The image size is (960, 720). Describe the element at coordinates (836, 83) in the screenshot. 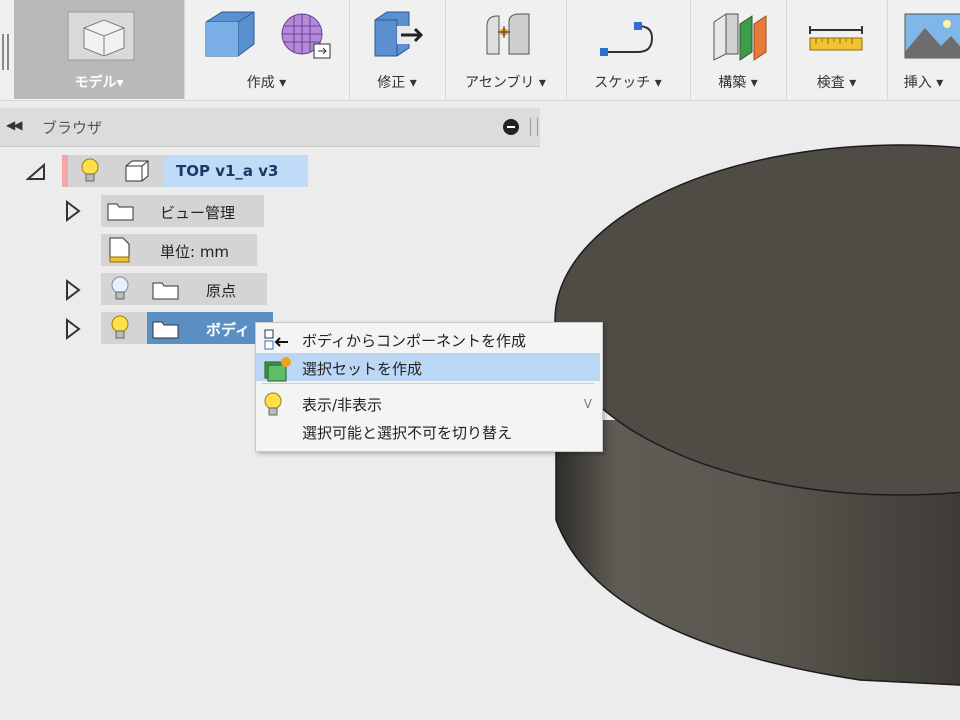

I see `toolbar-label: 検査 ▾` at that location.